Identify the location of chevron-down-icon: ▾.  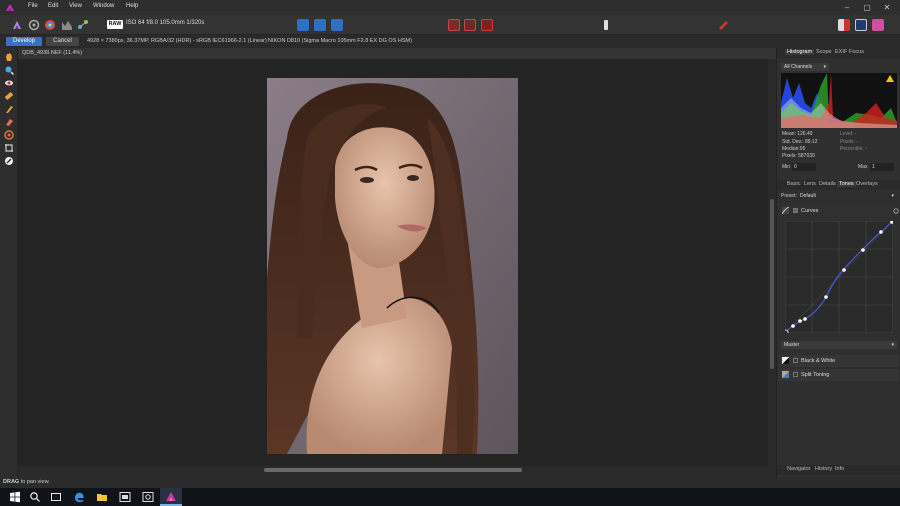
(824, 67).